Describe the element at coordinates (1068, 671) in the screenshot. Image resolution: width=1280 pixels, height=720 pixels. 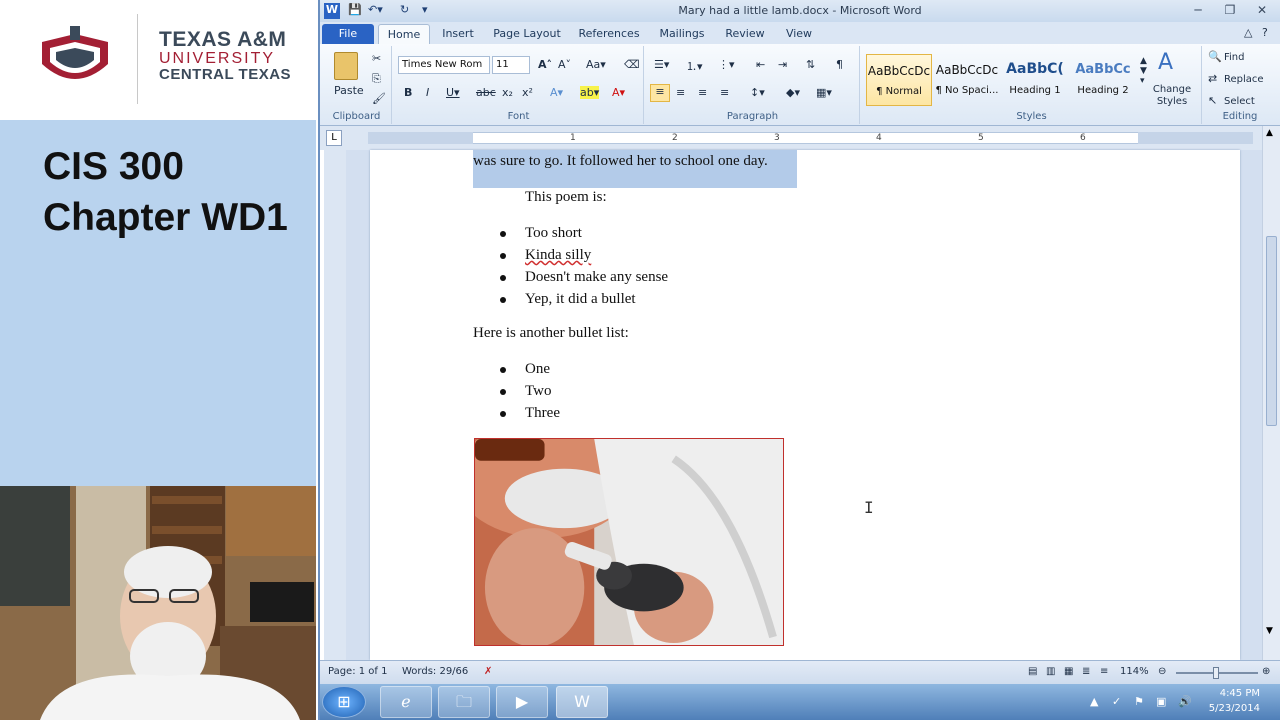
I see `web-layout-icon: ▦` at that location.